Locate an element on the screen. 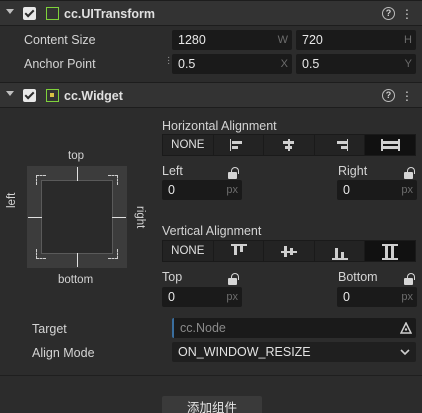  left-margin-field: 0 px is located at coordinates (202, 190).